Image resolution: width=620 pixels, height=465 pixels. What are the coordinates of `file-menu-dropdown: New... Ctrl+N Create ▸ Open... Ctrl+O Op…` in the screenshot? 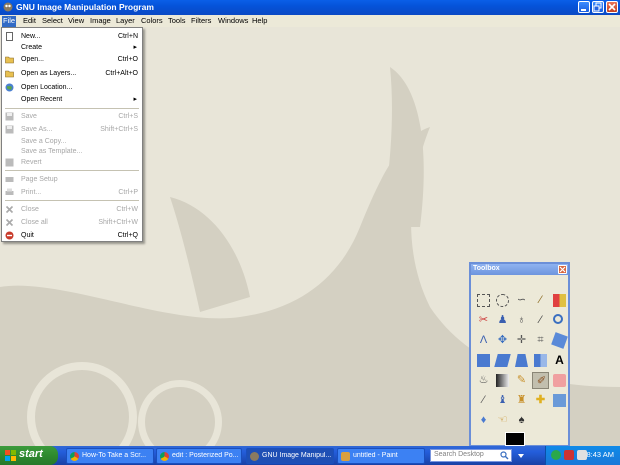 It's located at (72, 134).